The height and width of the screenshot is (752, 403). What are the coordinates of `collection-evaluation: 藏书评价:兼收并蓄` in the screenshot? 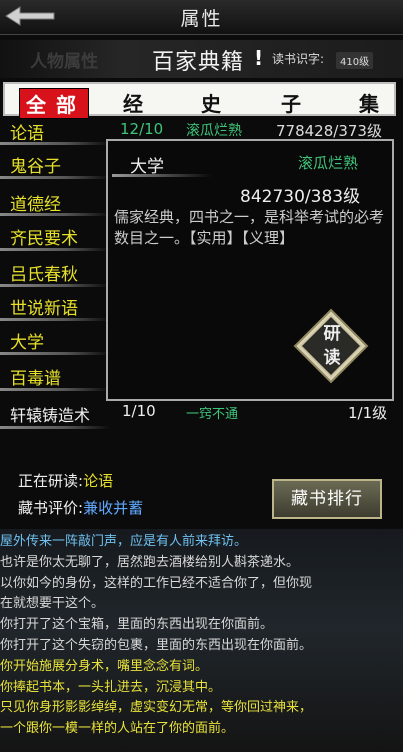 It's located at (80, 507).